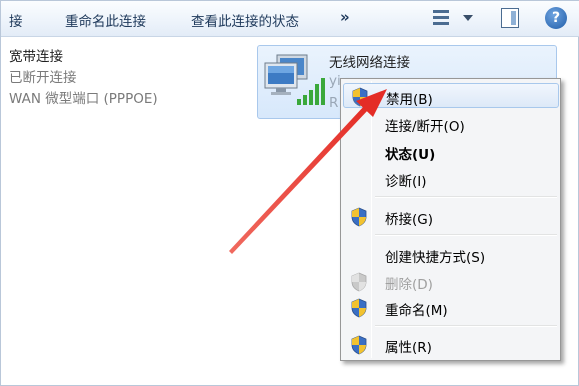 Image resolution: width=579 pixels, height=386 pixels. What do you see at coordinates (435, 258) in the screenshot?
I see `menu-item-label: 创建快捷方式(S)` at bounding box center [435, 258].